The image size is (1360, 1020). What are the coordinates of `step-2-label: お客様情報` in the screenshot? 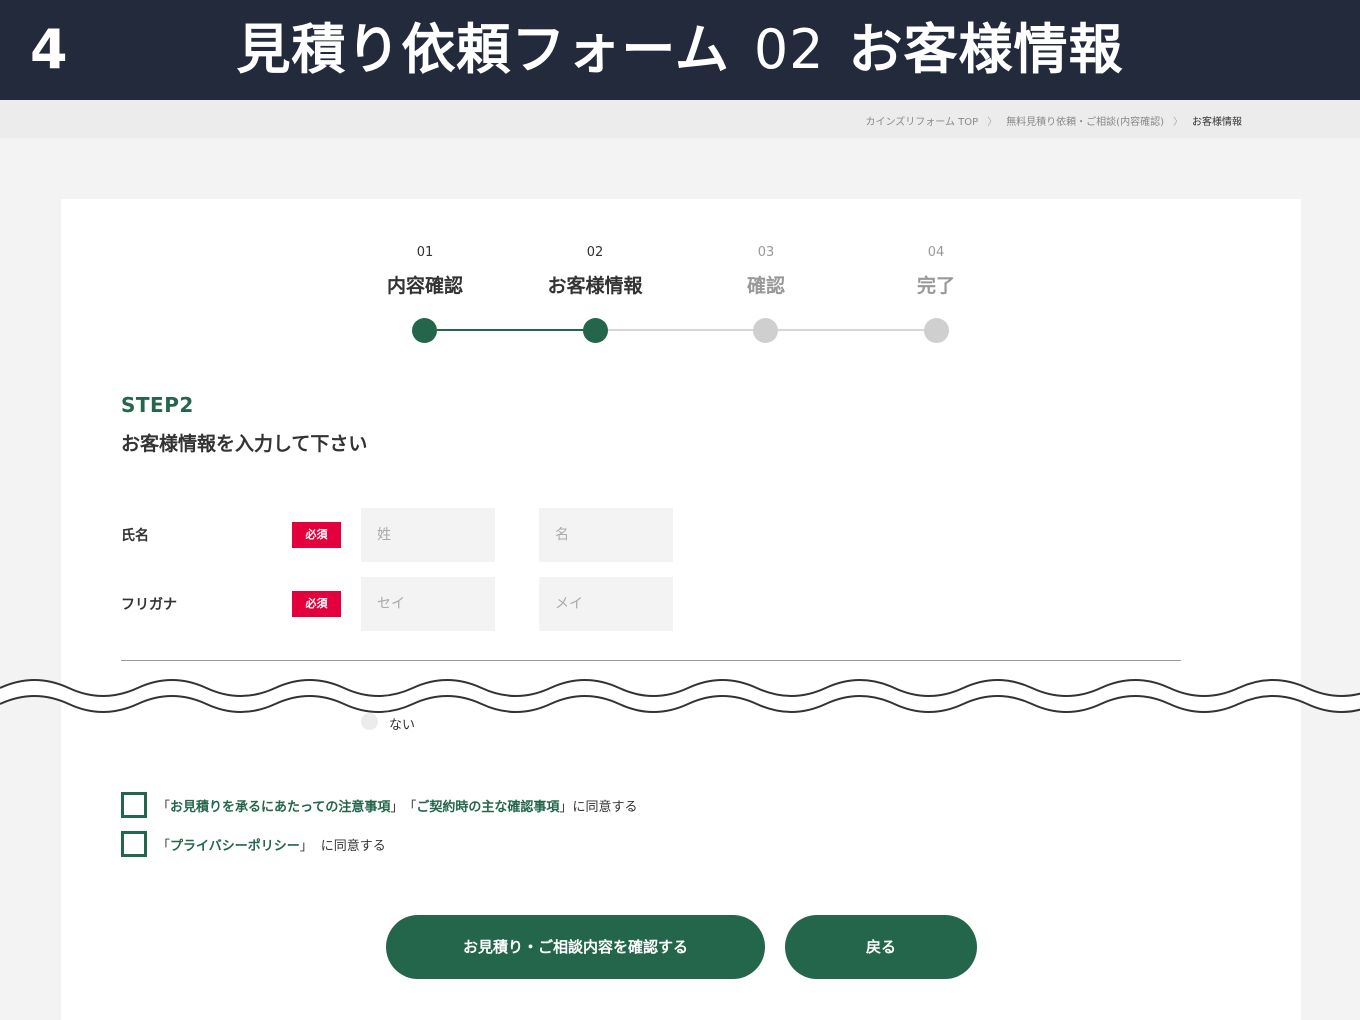 It's located at (595, 286).